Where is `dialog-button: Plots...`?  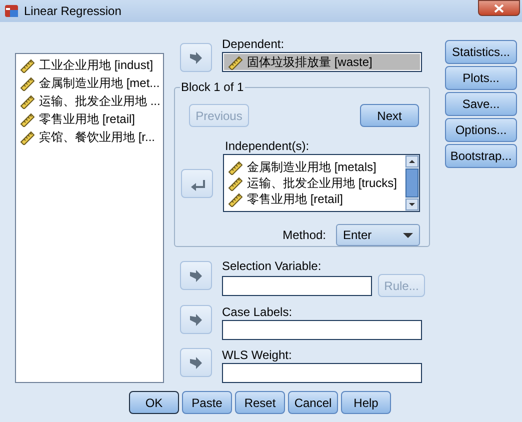 dialog-button: Plots... is located at coordinates (481, 78).